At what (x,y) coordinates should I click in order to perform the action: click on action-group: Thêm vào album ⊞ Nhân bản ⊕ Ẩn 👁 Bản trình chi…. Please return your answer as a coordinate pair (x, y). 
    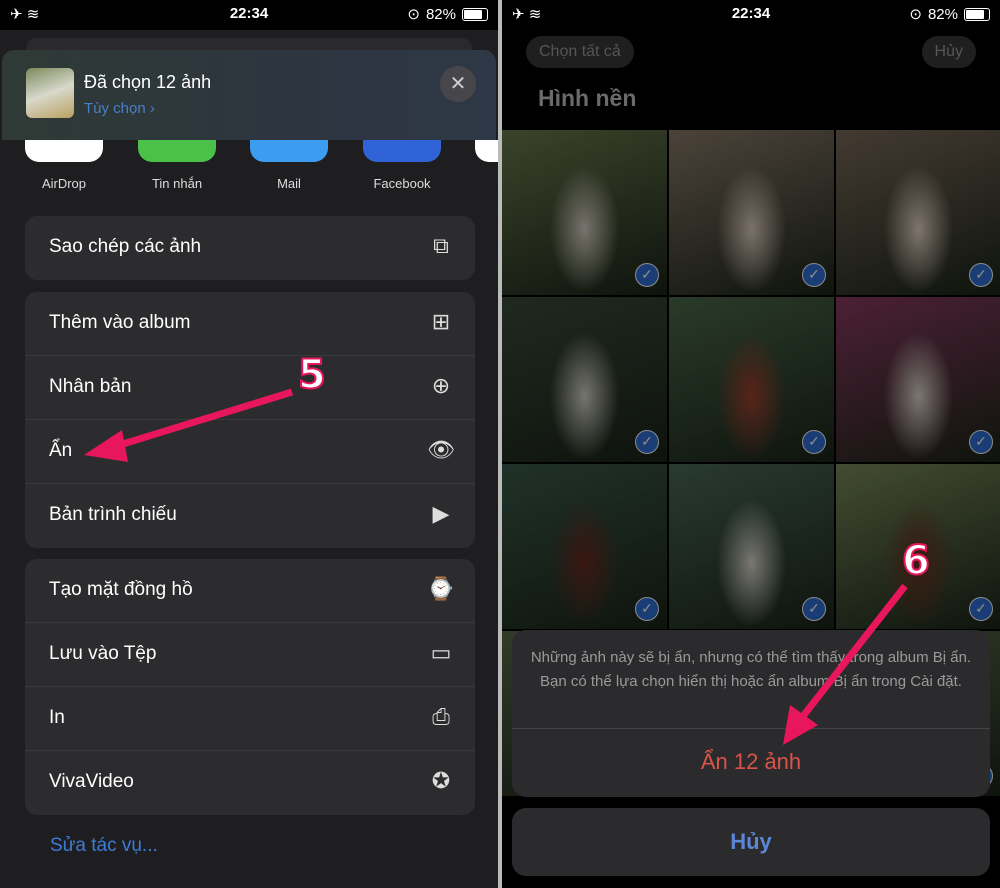
    Looking at the image, I should click on (250, 420).